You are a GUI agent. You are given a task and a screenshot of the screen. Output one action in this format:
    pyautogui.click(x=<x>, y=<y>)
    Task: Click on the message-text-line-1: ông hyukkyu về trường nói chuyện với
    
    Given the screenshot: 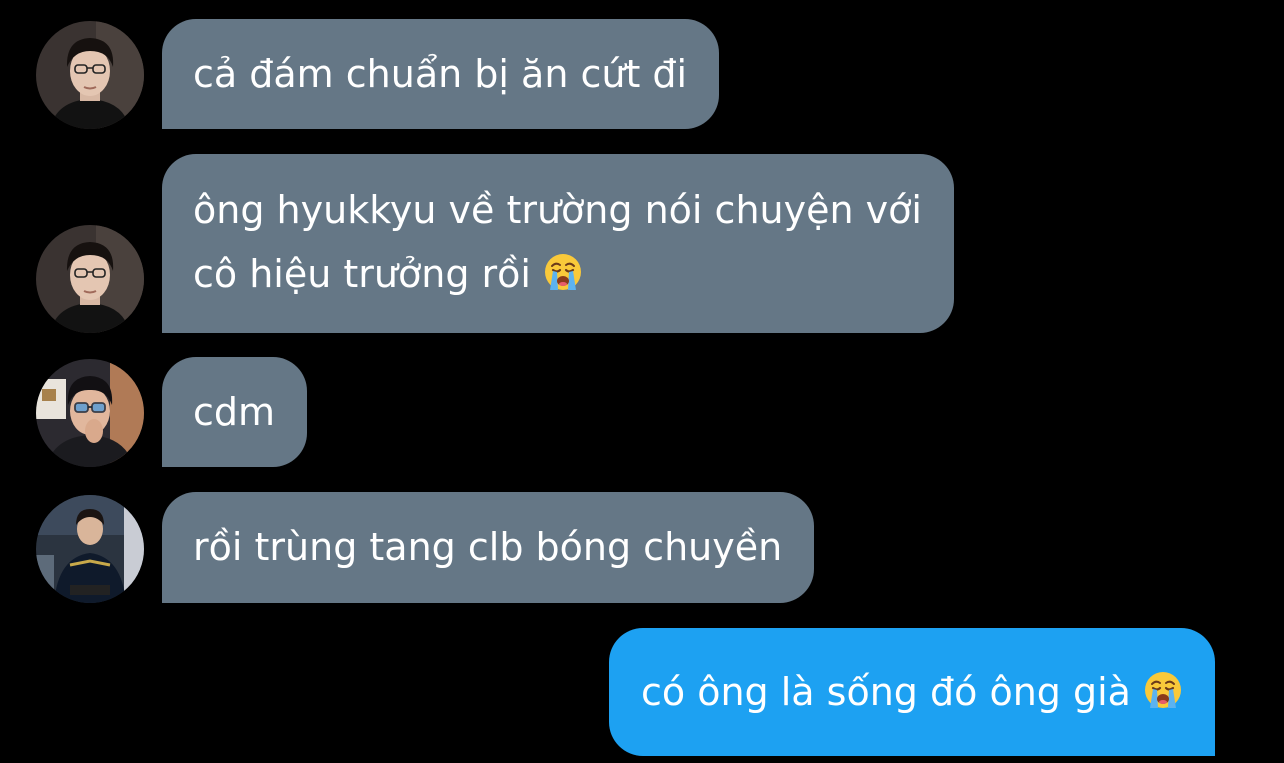 What is the action you would take?
    pyautogui.click(x=557, y=210)
    